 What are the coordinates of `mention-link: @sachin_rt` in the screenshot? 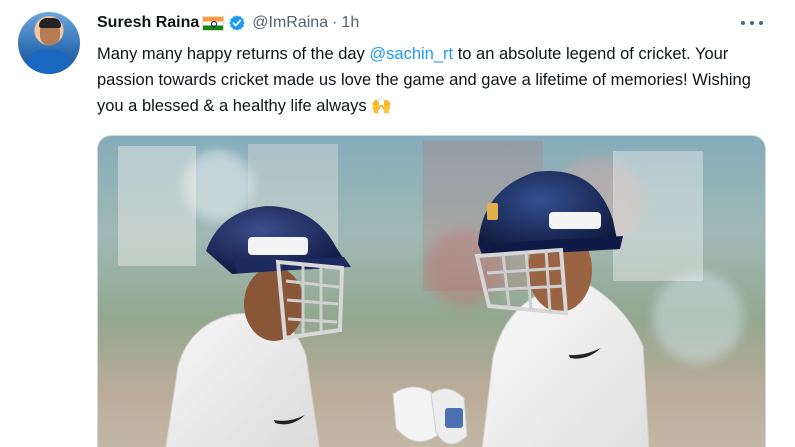 It's located at (411, 54).